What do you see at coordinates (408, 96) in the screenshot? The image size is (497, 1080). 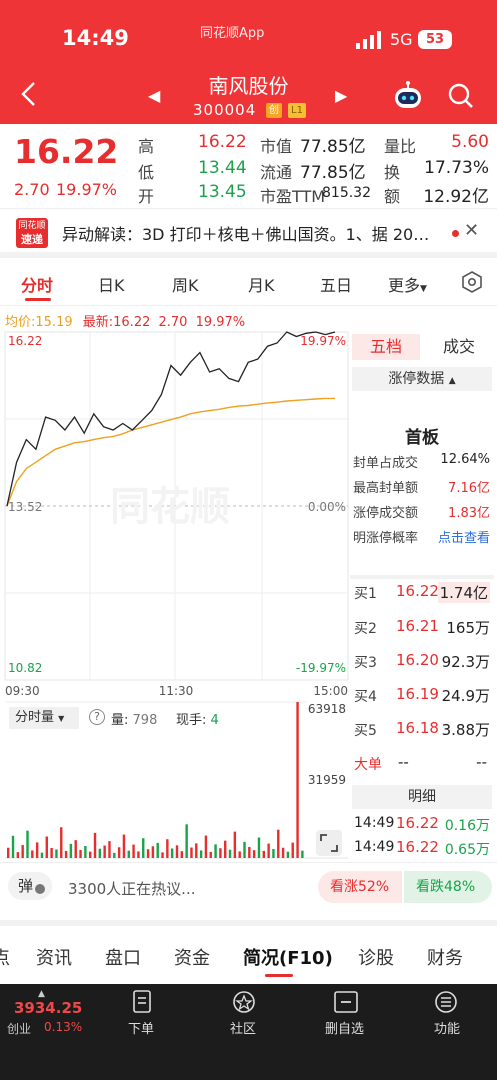 I see `assistant-robot-icon` at bounding box center [408, 96].